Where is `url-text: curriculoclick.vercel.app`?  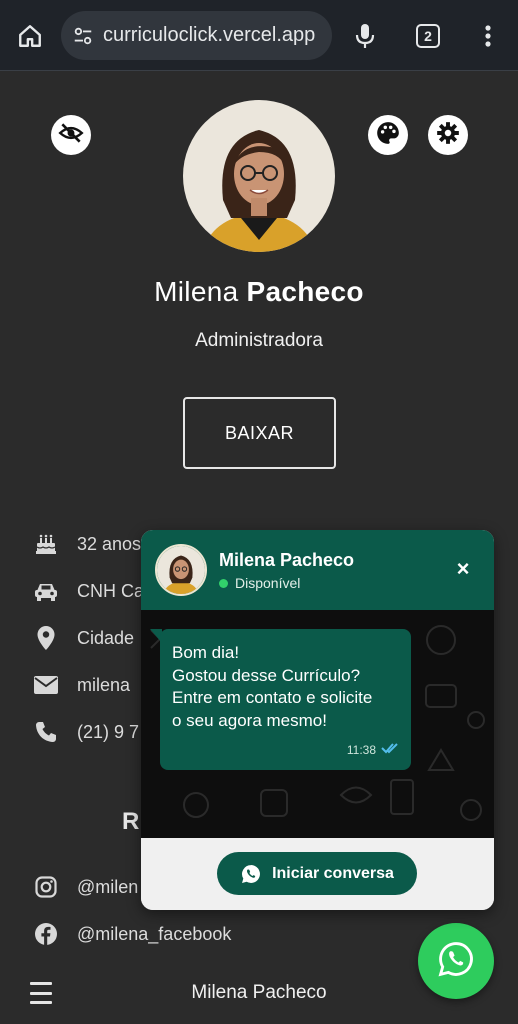
url-text: curriculoclick.vercel.app is located at coordinates (209, 35).